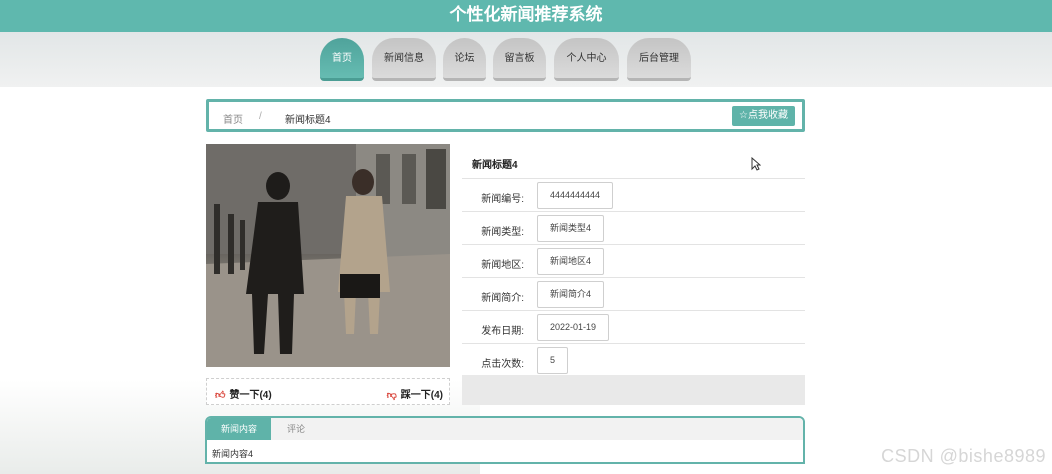 This screenshot has width=1052, height=474. What do you see at coordinates (502, 331) in the screenshot?
I see `detail-label: 发布日期:` at bounding box center [502, 331].